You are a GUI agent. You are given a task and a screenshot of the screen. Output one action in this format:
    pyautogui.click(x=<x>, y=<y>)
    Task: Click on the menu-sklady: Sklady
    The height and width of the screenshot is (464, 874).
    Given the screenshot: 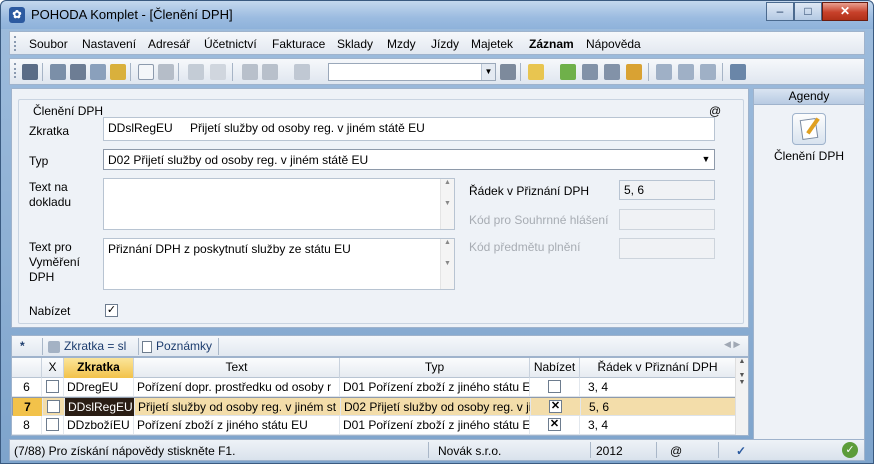 What is the action you would take?
    pyautogui.click(x=355, y=44)
    